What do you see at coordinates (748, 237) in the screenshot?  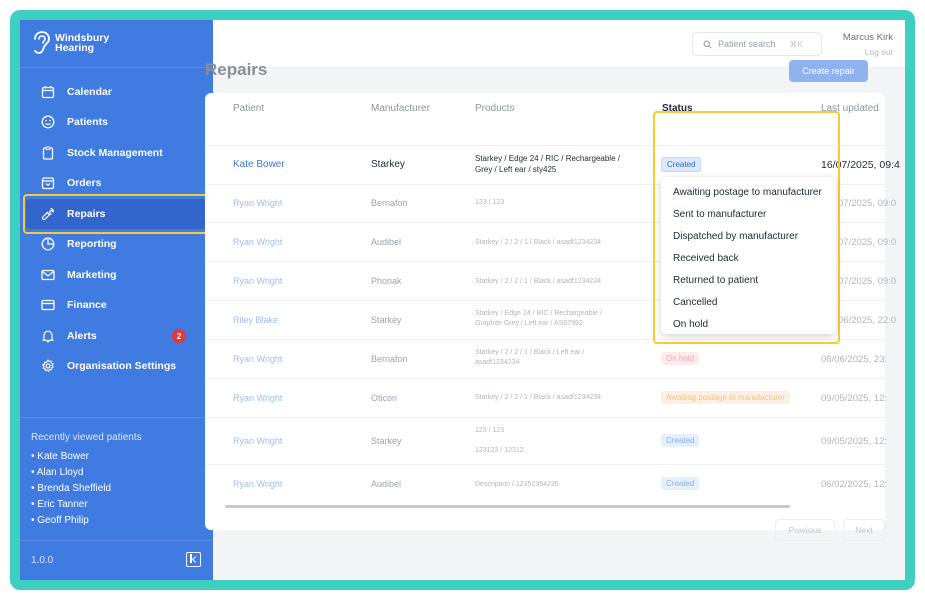 I see `status-option: Dispatched by manufacturer` at bounding box center [748, 237].